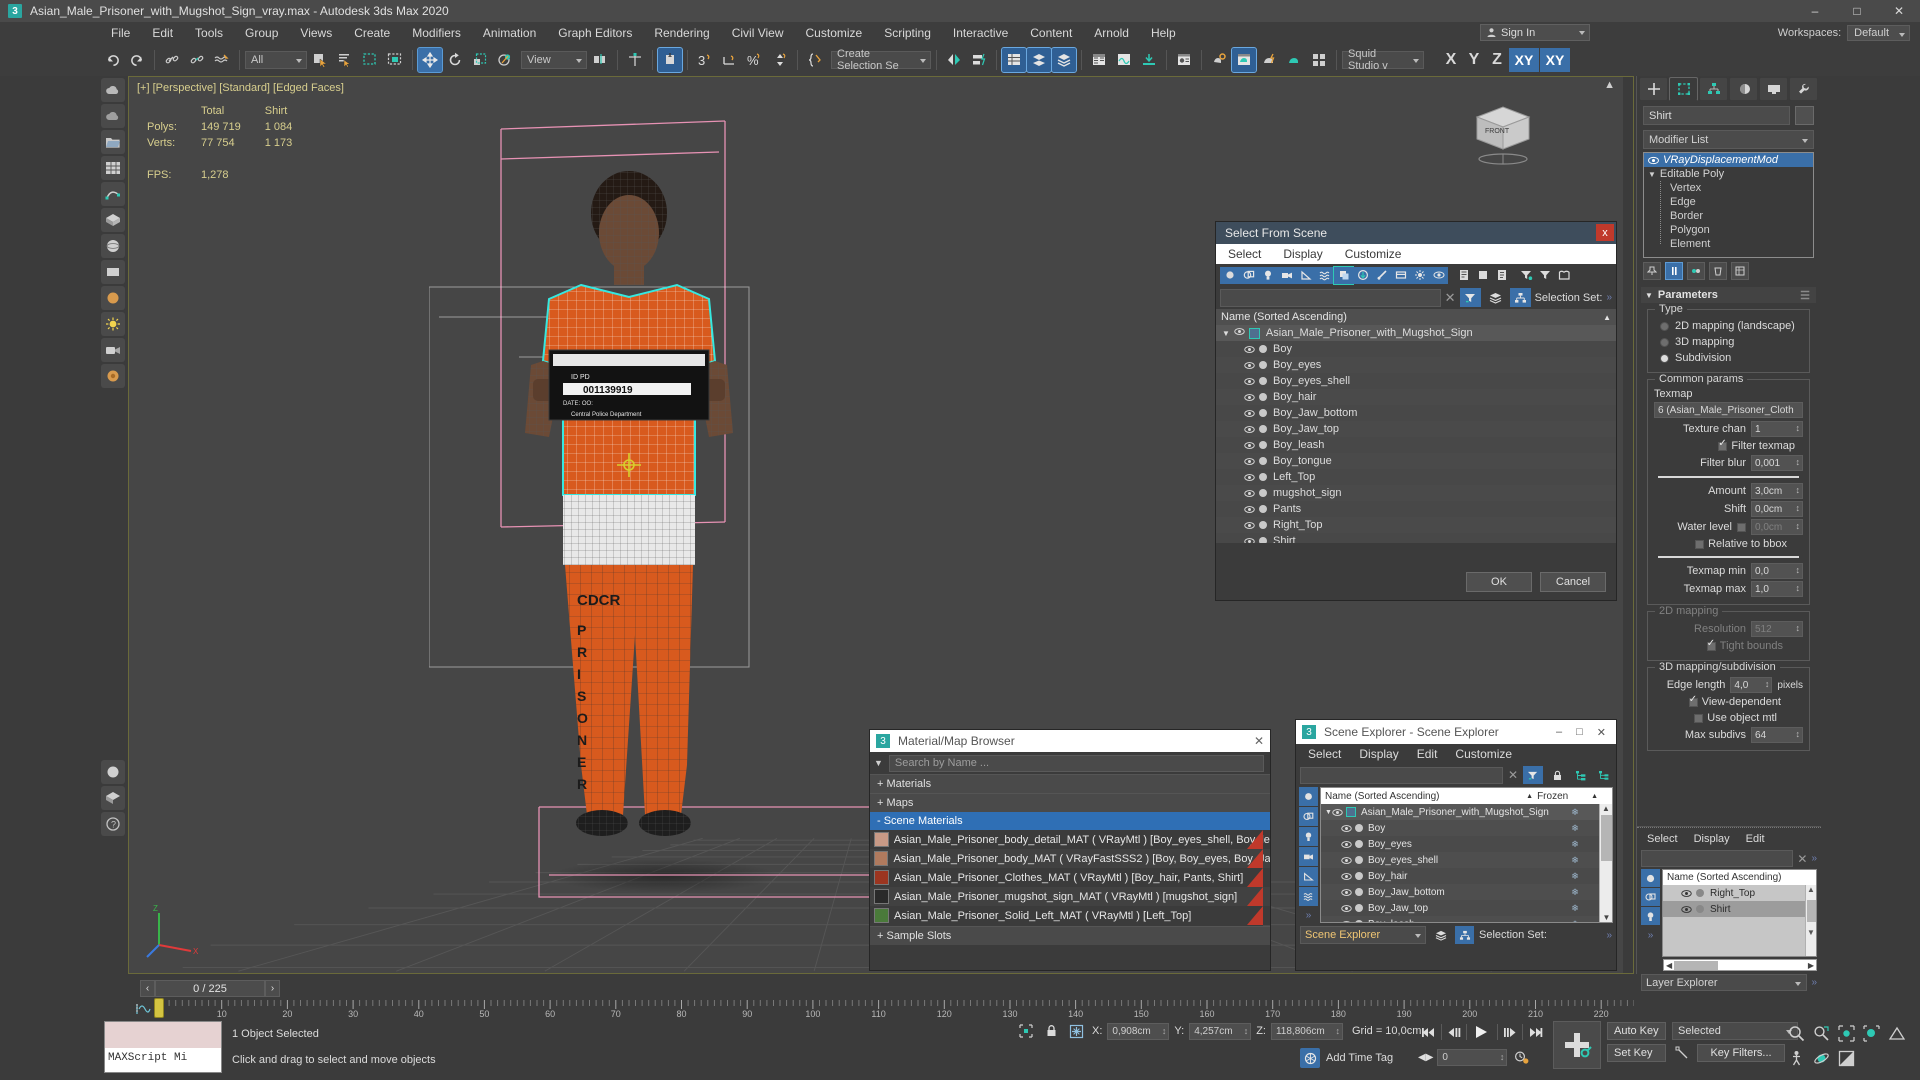  I want to click on layers-icon, so click(1440, 935).